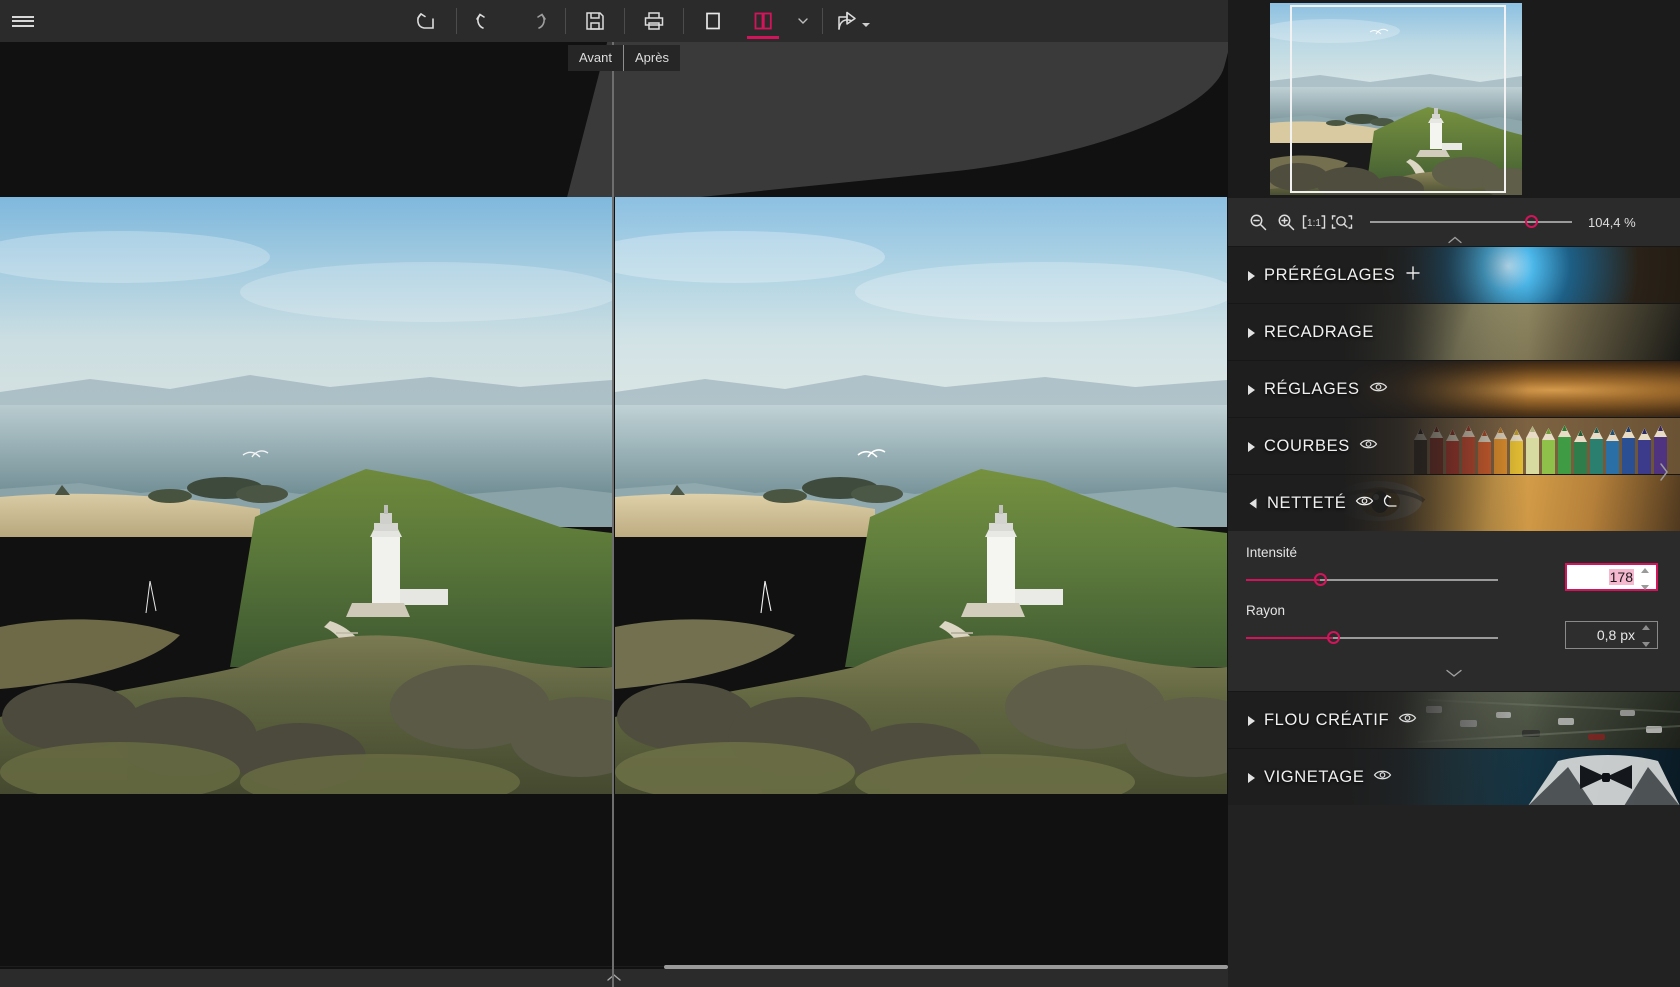 The image size is (1680, 987). What do you see at coordinates (803, 21) in the screenshot?
I see `chevron-down-icon` at bounding box center [803, 21].